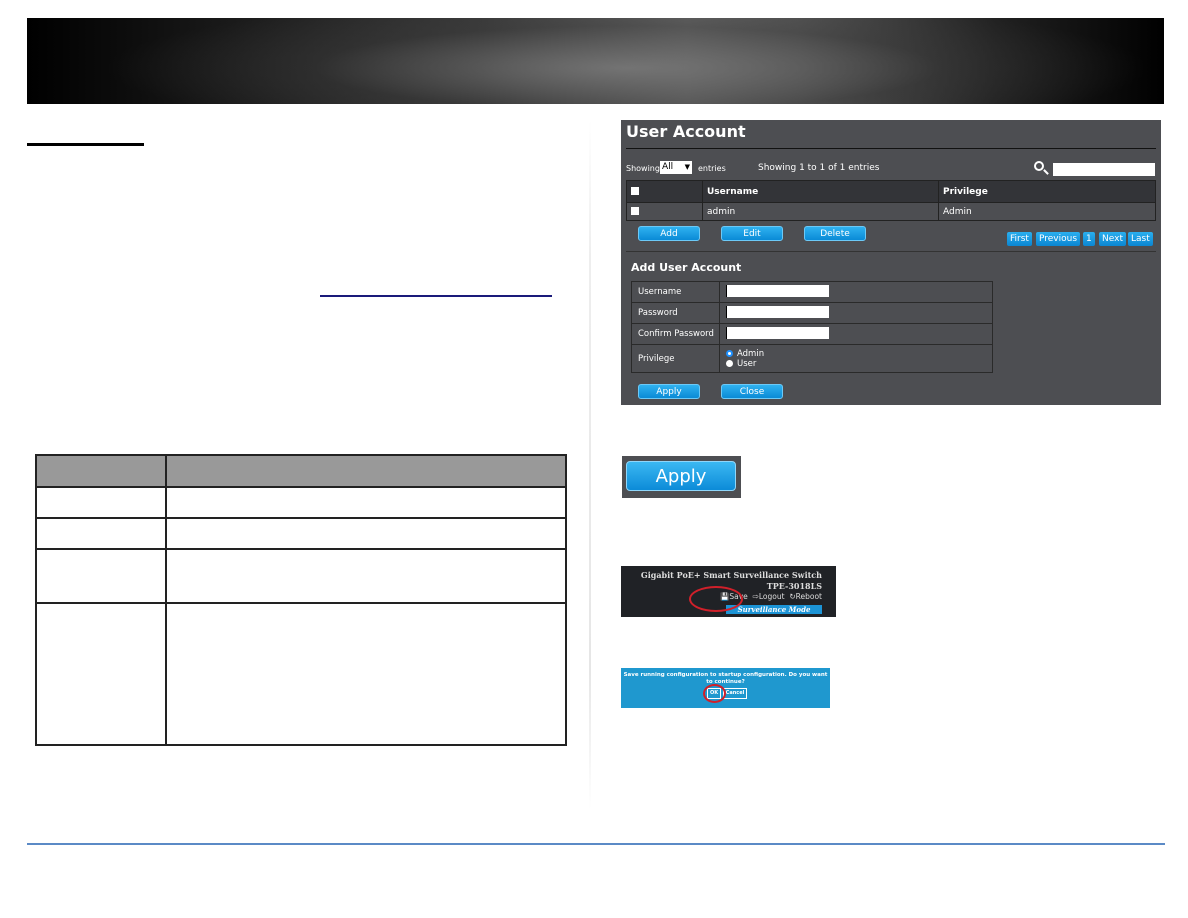 Image resolution: width=1188 pixels, height=918 pixels. Describe the element at coordinates (675, 292) in the screenshot. I see `username-label: Username` at that location.